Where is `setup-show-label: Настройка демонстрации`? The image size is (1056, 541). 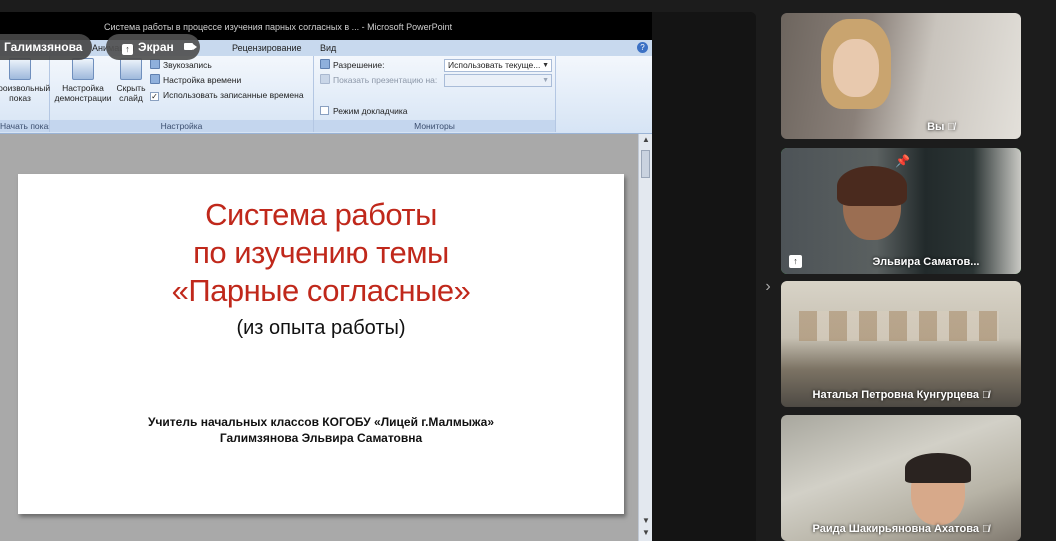
setup-show-label: Настройка демонстрации is located at coordinates (83, 93).